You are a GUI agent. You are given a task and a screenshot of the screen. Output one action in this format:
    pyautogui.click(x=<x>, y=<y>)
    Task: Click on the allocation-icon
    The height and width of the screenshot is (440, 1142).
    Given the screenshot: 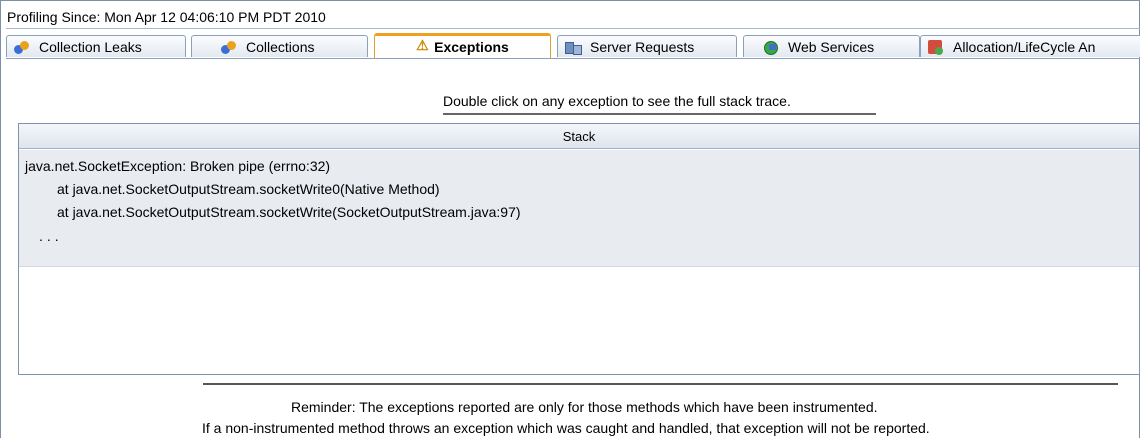 What is the action you would take?
    pyautogui.click(x=936, y=47)
    